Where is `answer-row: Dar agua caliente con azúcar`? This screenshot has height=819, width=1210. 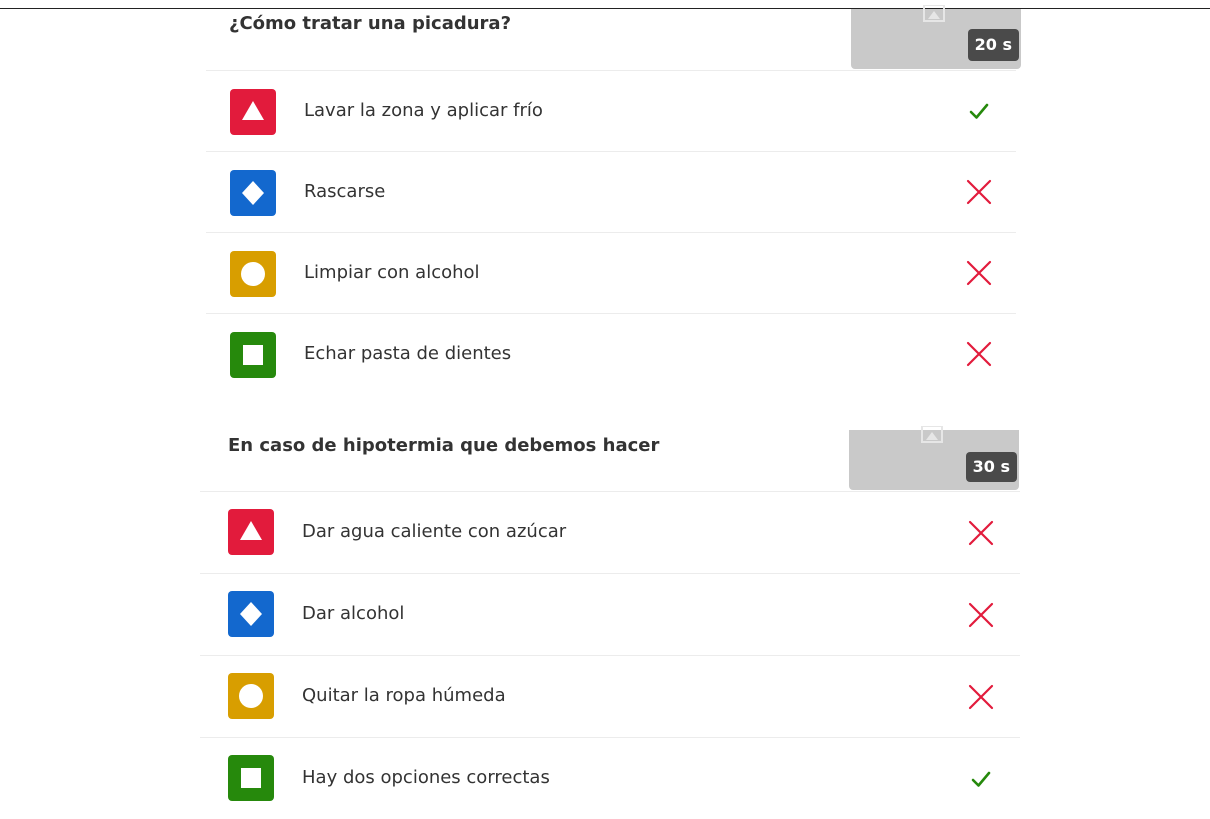 answer-row: Dar agua caliente con azúcar is located at coordinates (610, 533).